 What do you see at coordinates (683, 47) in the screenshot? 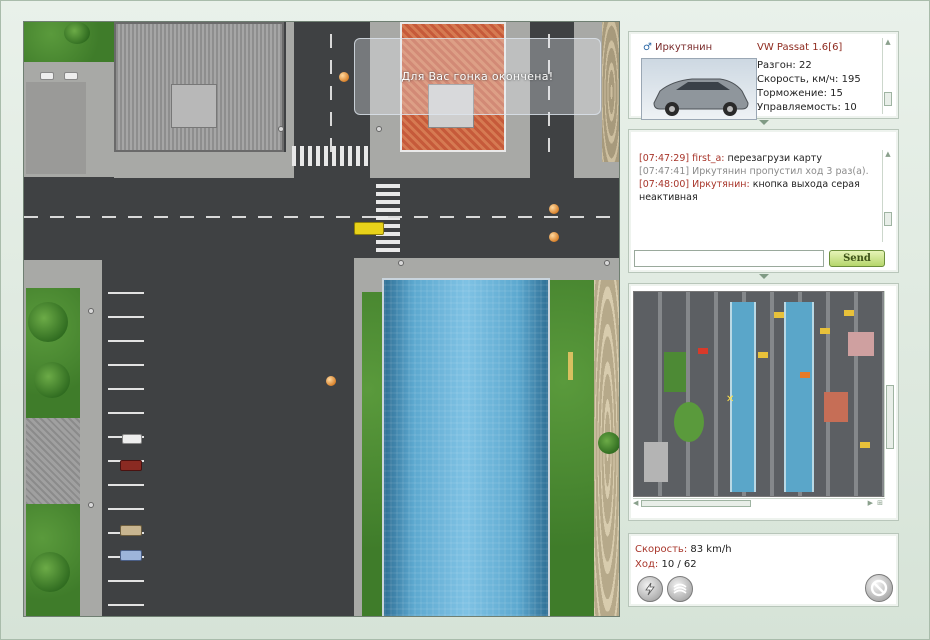
I see `player-name: Иркутянин` at bounding box center [683, 47].